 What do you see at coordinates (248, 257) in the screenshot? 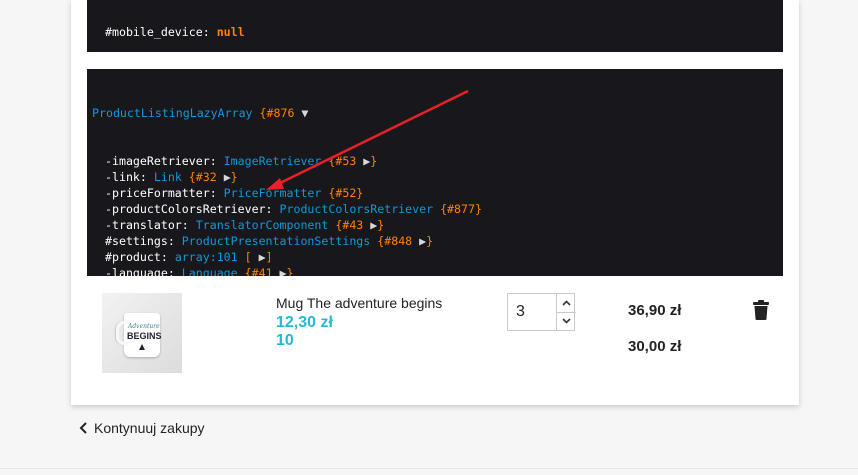
I see `dump-ref: [` at bounding box center [248, 257].